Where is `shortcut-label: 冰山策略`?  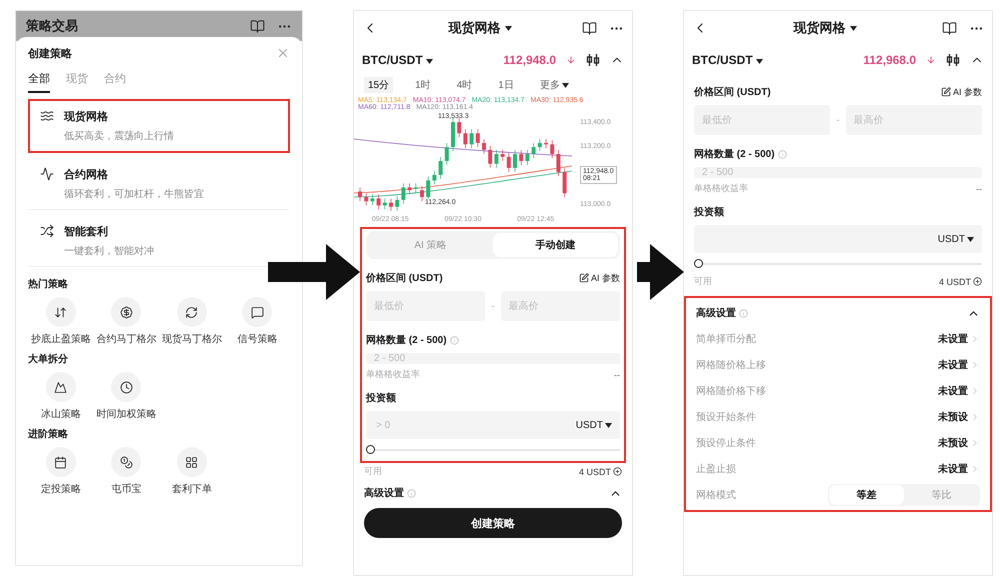 shortcut-label: 冰山策略 is located at coordinates (60, 414).